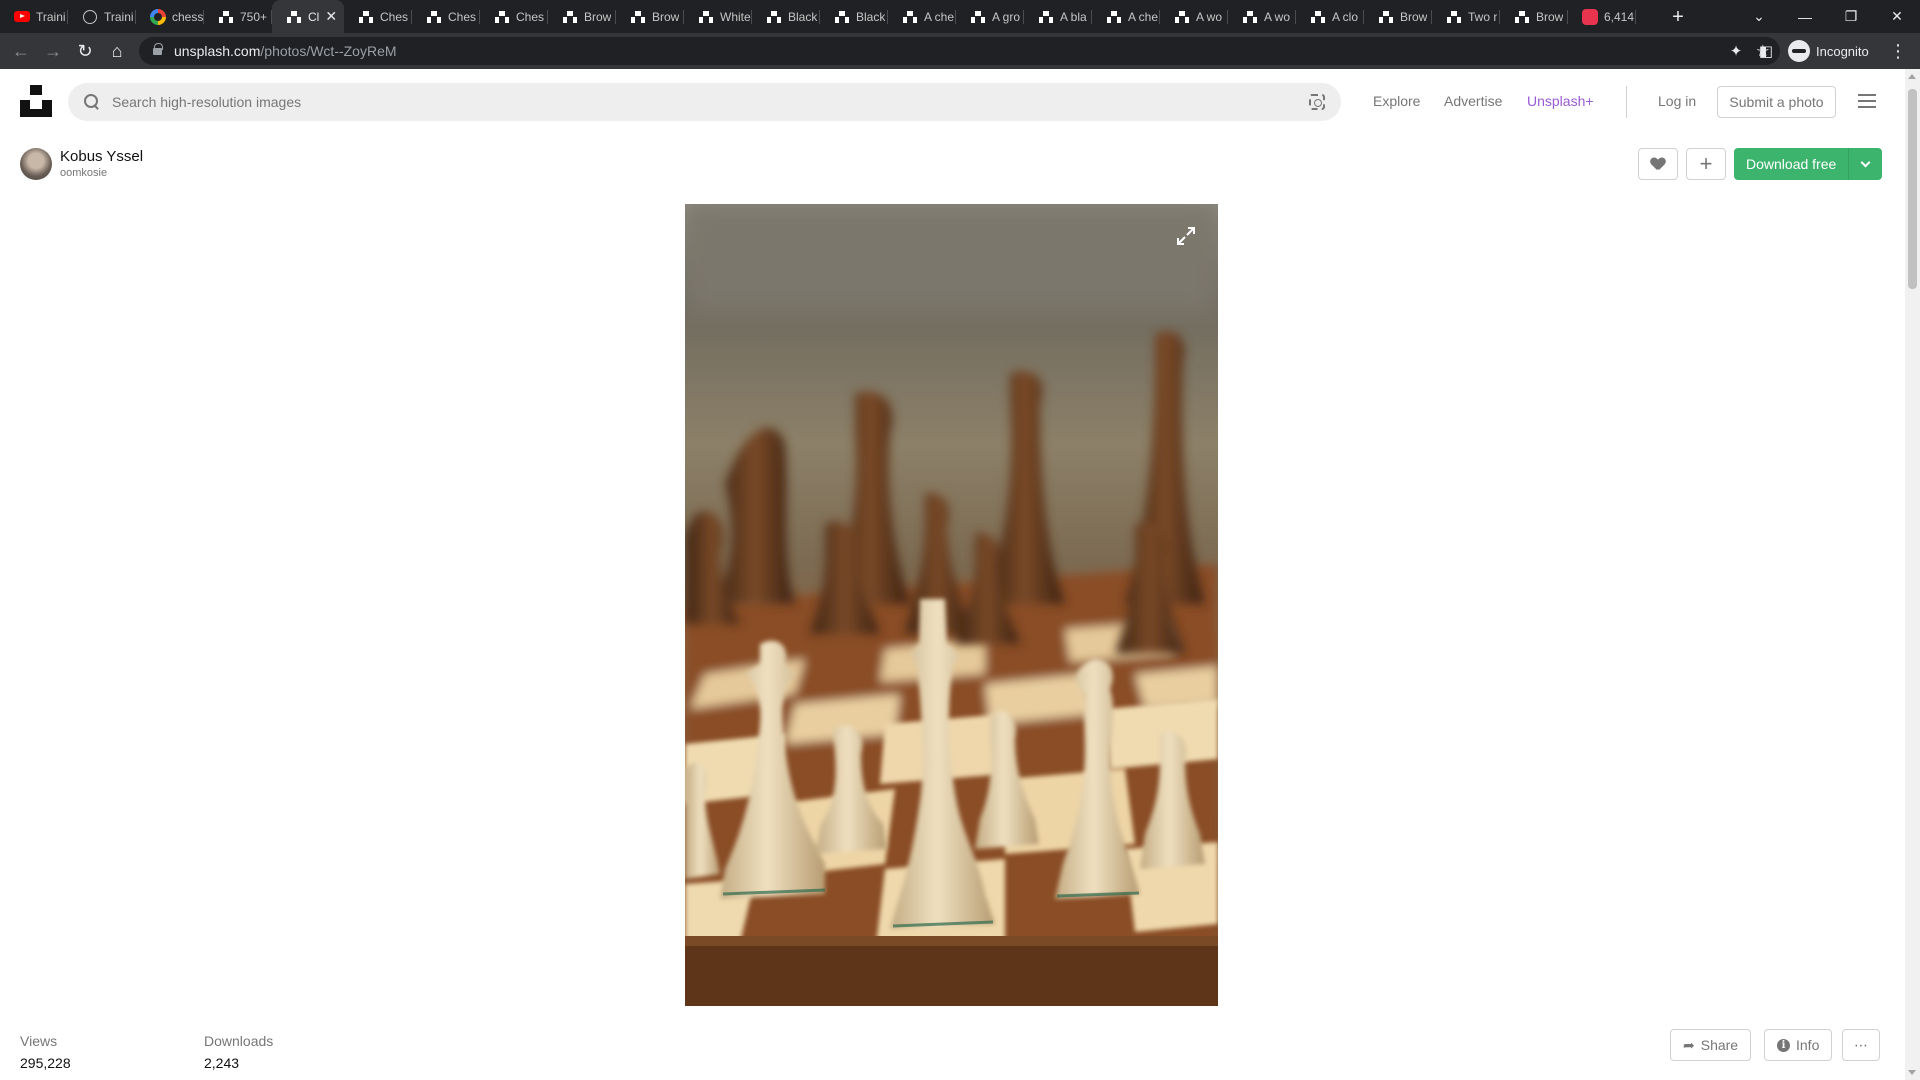 This screenshot has height=1080, width=1920. What do you see at coordinates (1898, 51) in the screenshot?
I see `browser-menu-icon: ⋮` at bounding box center [1898, 51].